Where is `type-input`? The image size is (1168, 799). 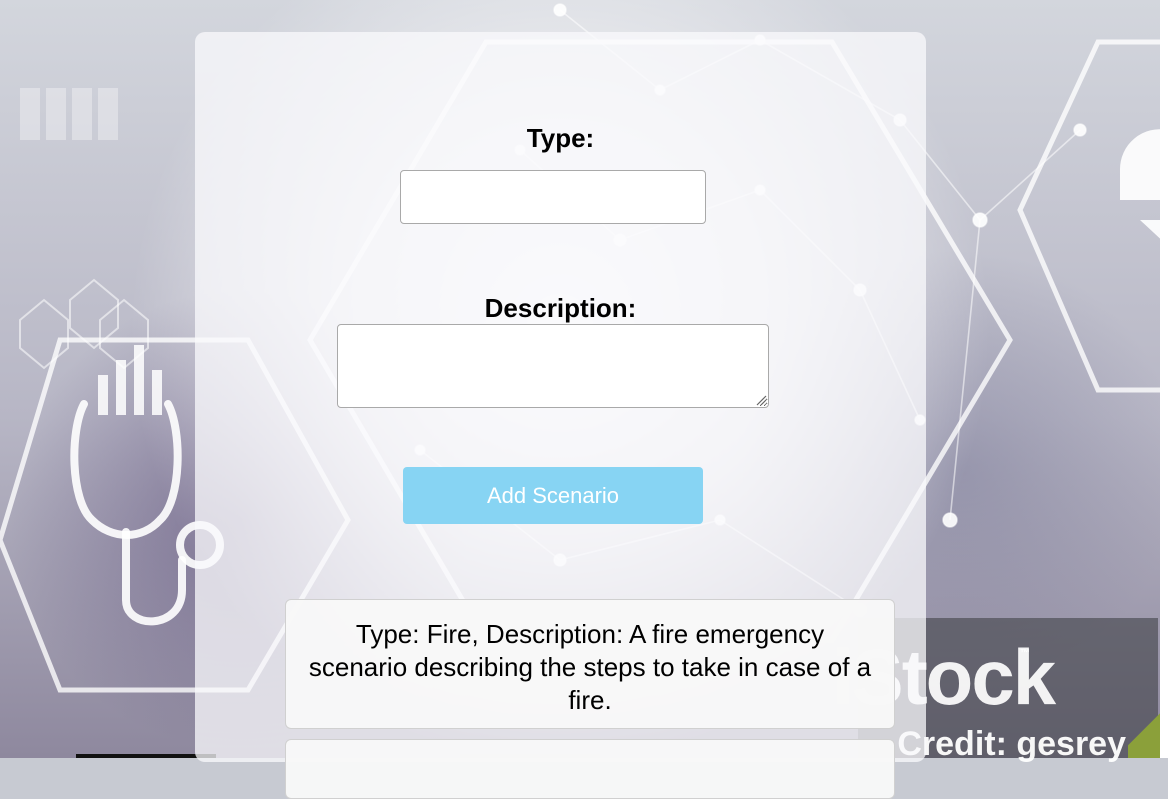 type-input is located at coordinates (553, 197).